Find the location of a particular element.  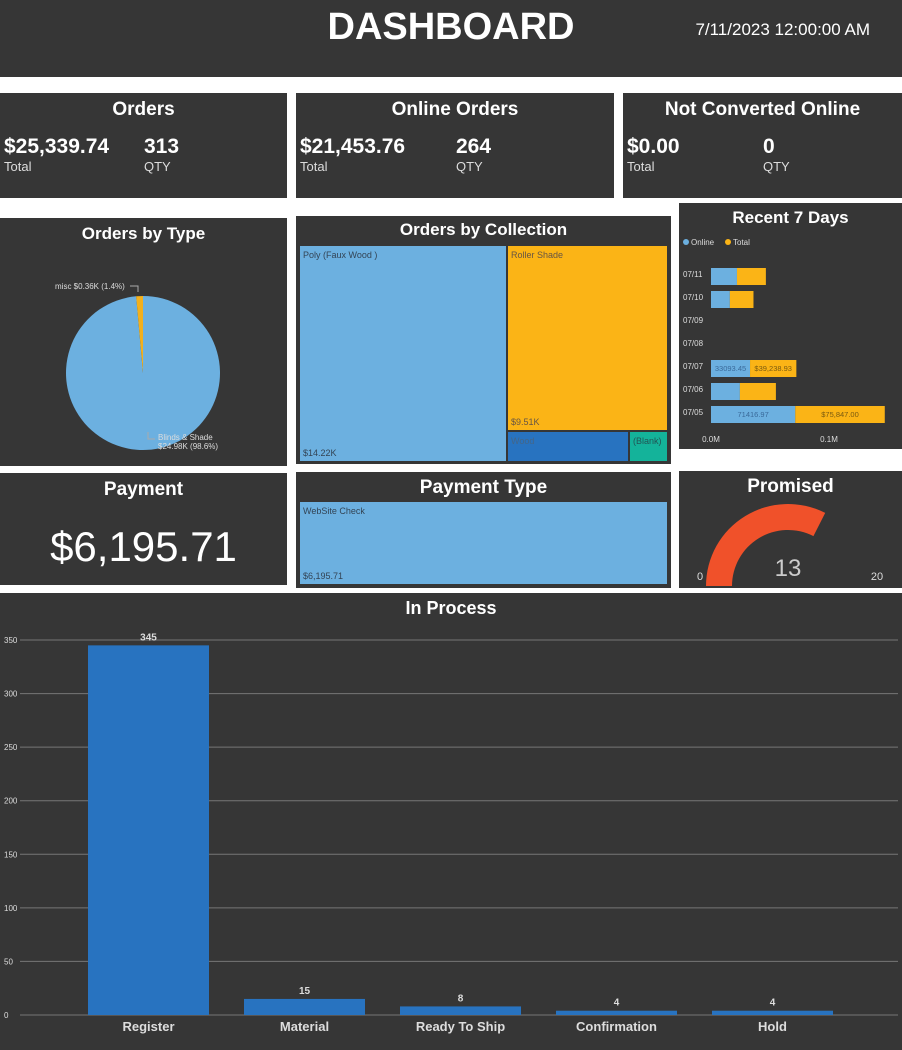

bar-confirmation is located at coordinates (616, 1012).